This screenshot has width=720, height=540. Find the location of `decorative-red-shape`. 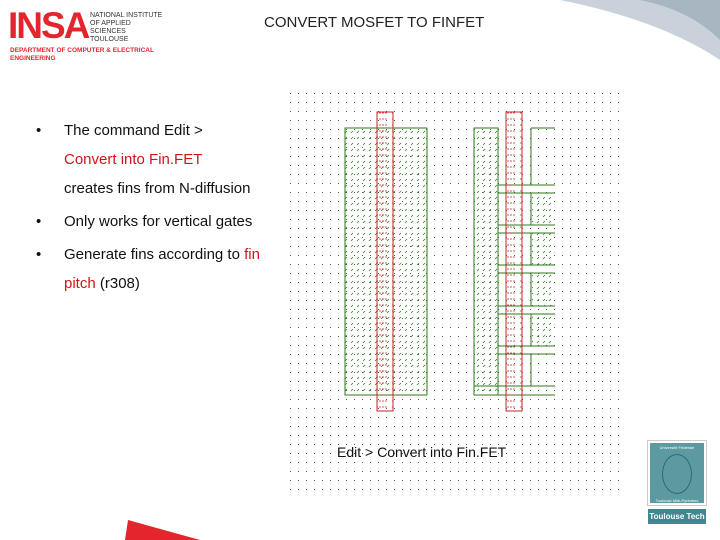

decorative-red-shape is located at coordinates (162, 530).